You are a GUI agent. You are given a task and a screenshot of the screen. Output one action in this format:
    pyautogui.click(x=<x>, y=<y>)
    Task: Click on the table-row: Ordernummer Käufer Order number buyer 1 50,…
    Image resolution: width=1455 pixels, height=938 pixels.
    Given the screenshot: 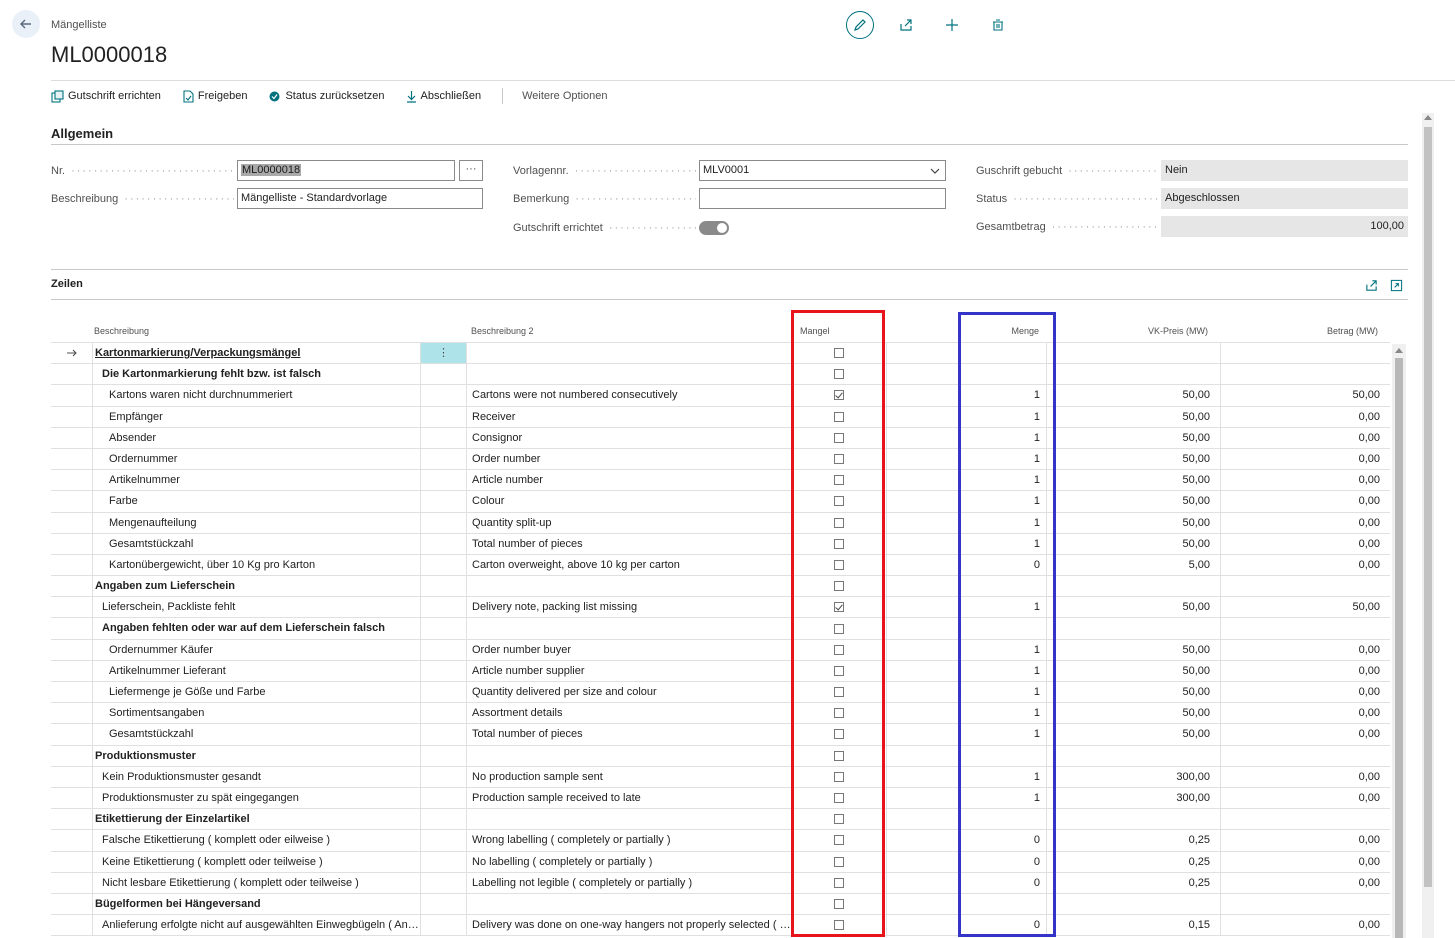 What is the action you would take?
    pyautogui.click(x=720, y=650)
    